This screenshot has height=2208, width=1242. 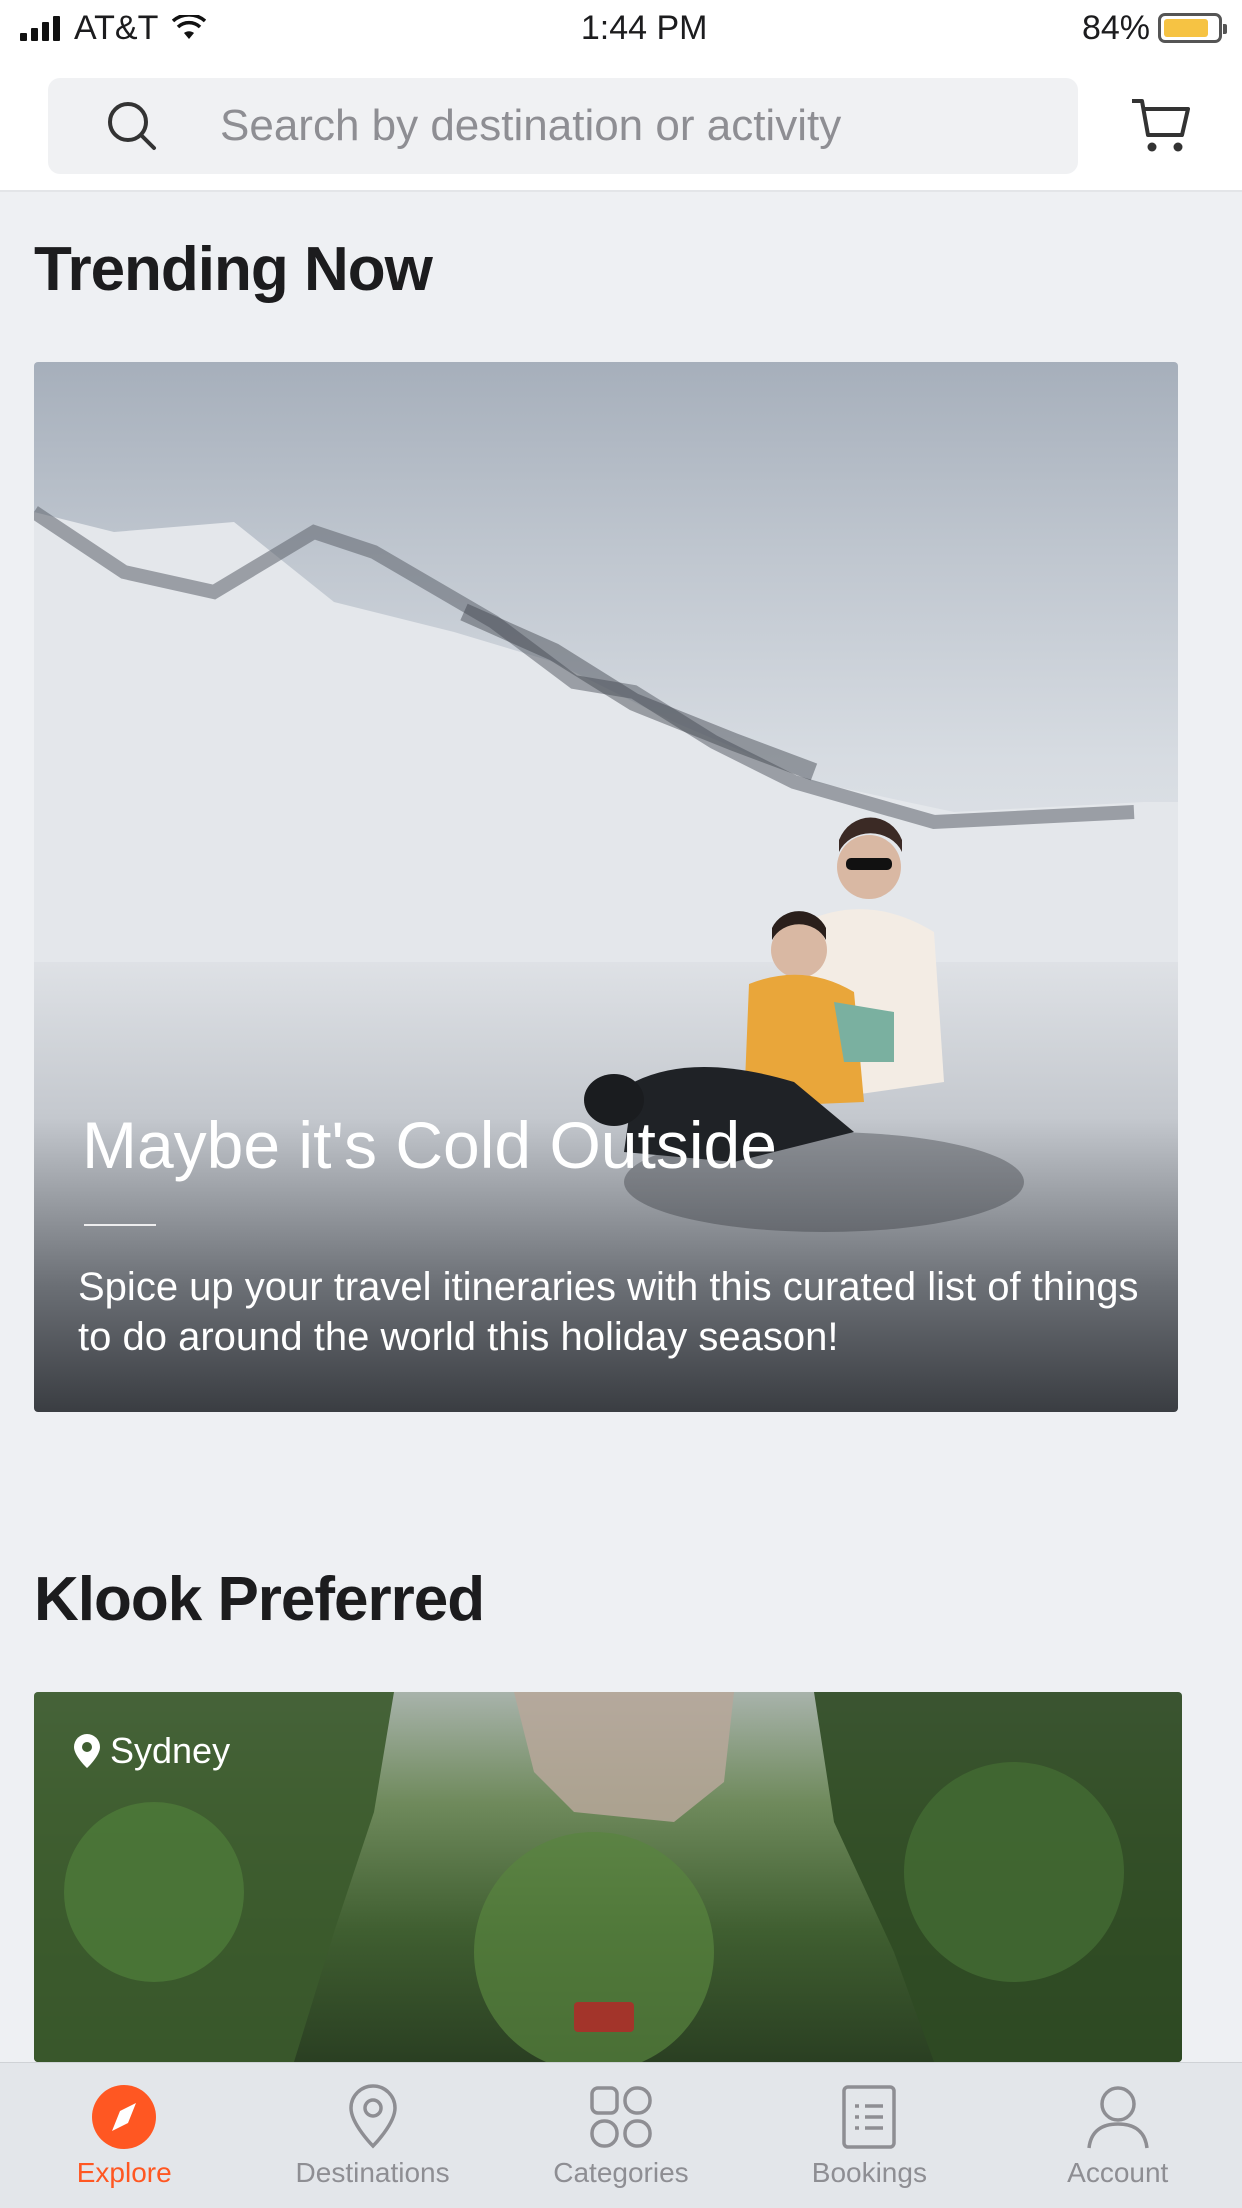 I want to click on nav-item-destinations: Destinations, so click(x=373, y=2135).